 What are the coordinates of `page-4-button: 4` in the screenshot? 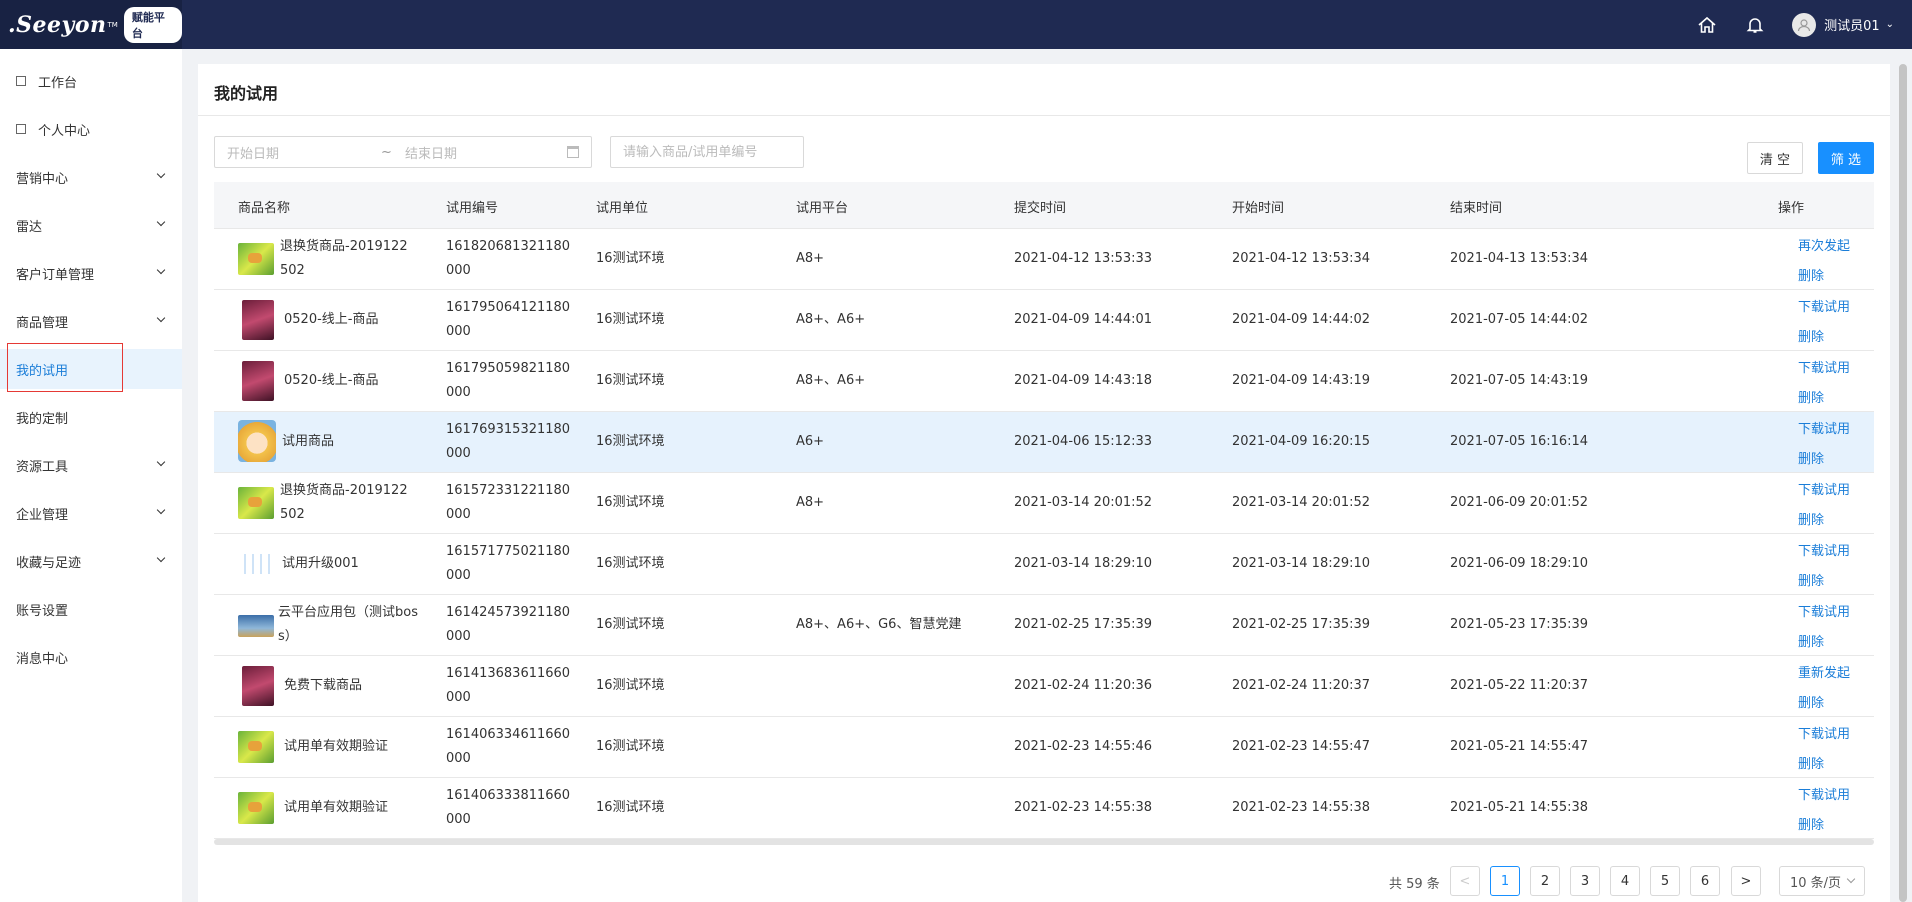 It's located at (1625, 881).